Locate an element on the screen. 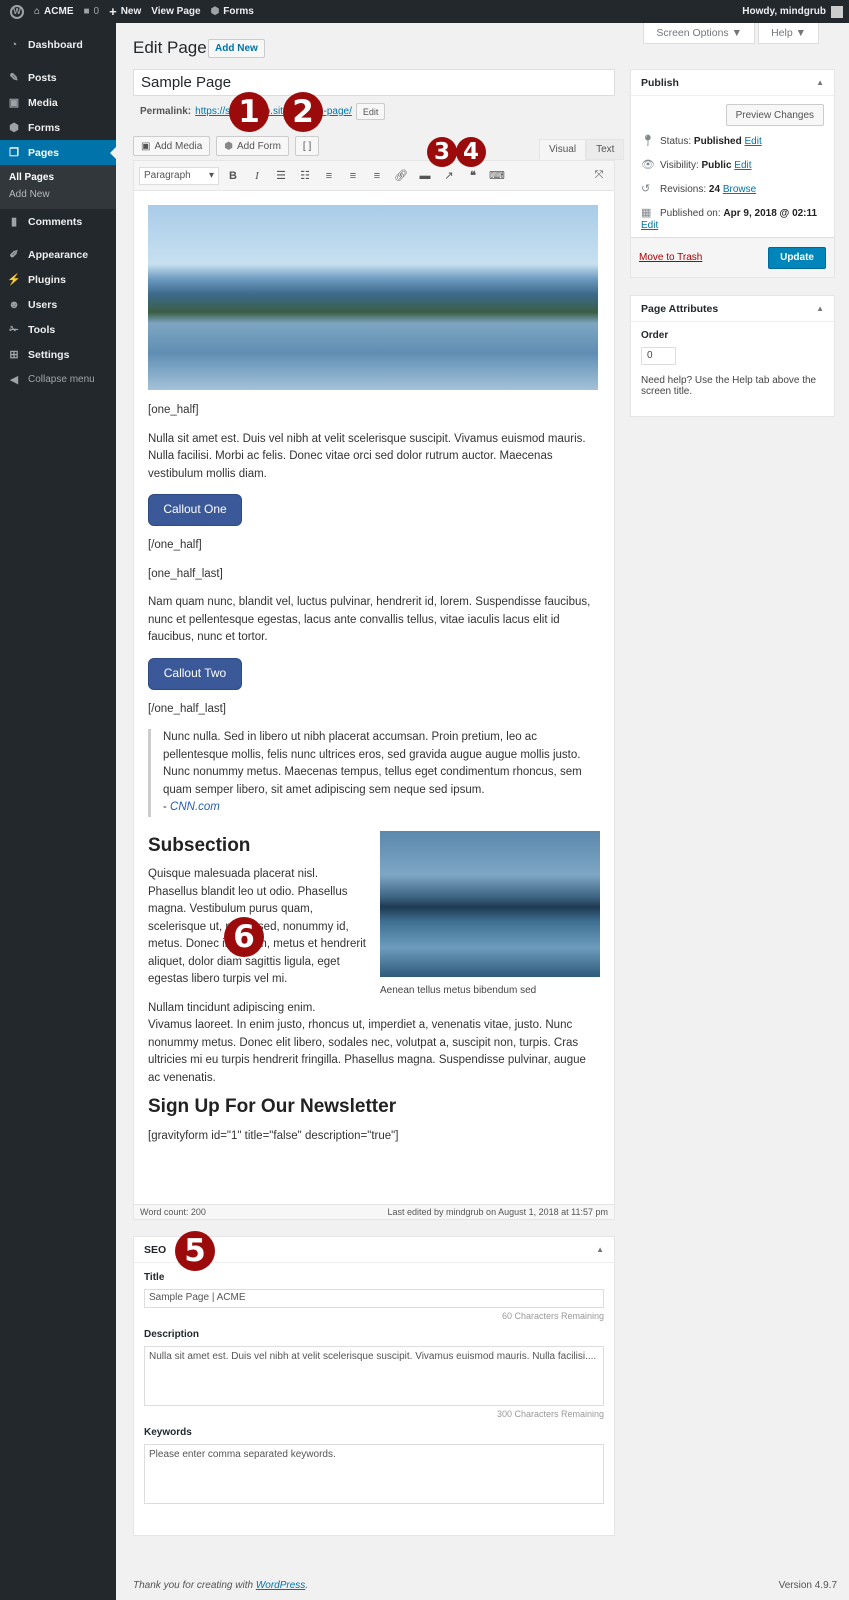 This screenshot has height=1600, width=849. wordpress-logo-button: W is located at coordinates (17, 11).